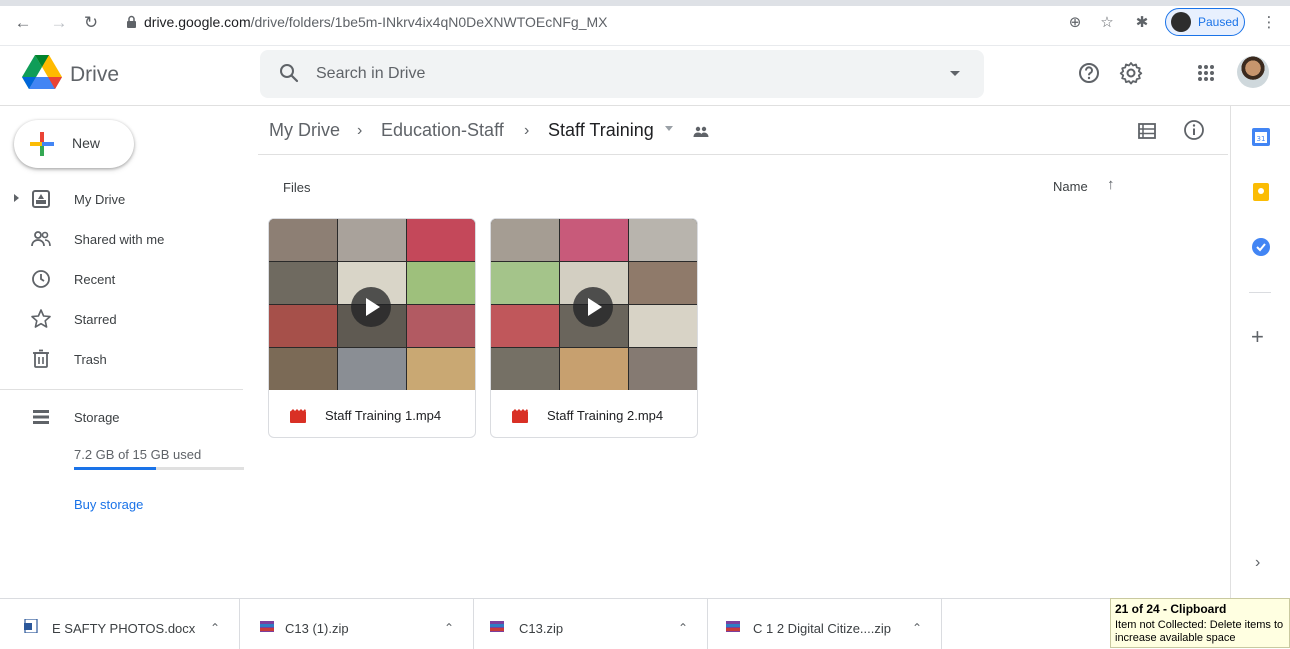 The width and height of the screenshot is (1290, 649). I want to click on download-item: E SAFTY PHOTOS.docx ⌃, so click(120, 624).